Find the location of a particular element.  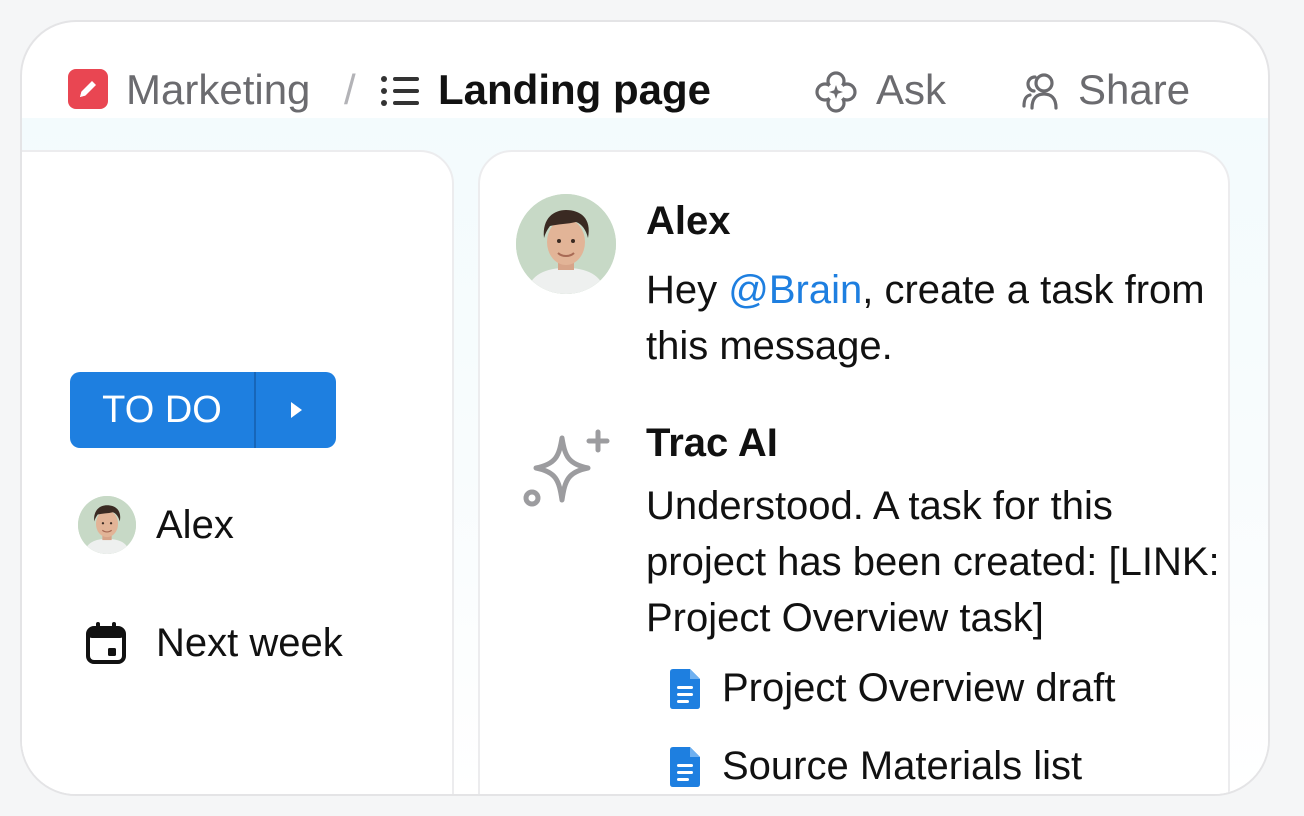

message-text-start: Hey is located at coordinates (687, 290).